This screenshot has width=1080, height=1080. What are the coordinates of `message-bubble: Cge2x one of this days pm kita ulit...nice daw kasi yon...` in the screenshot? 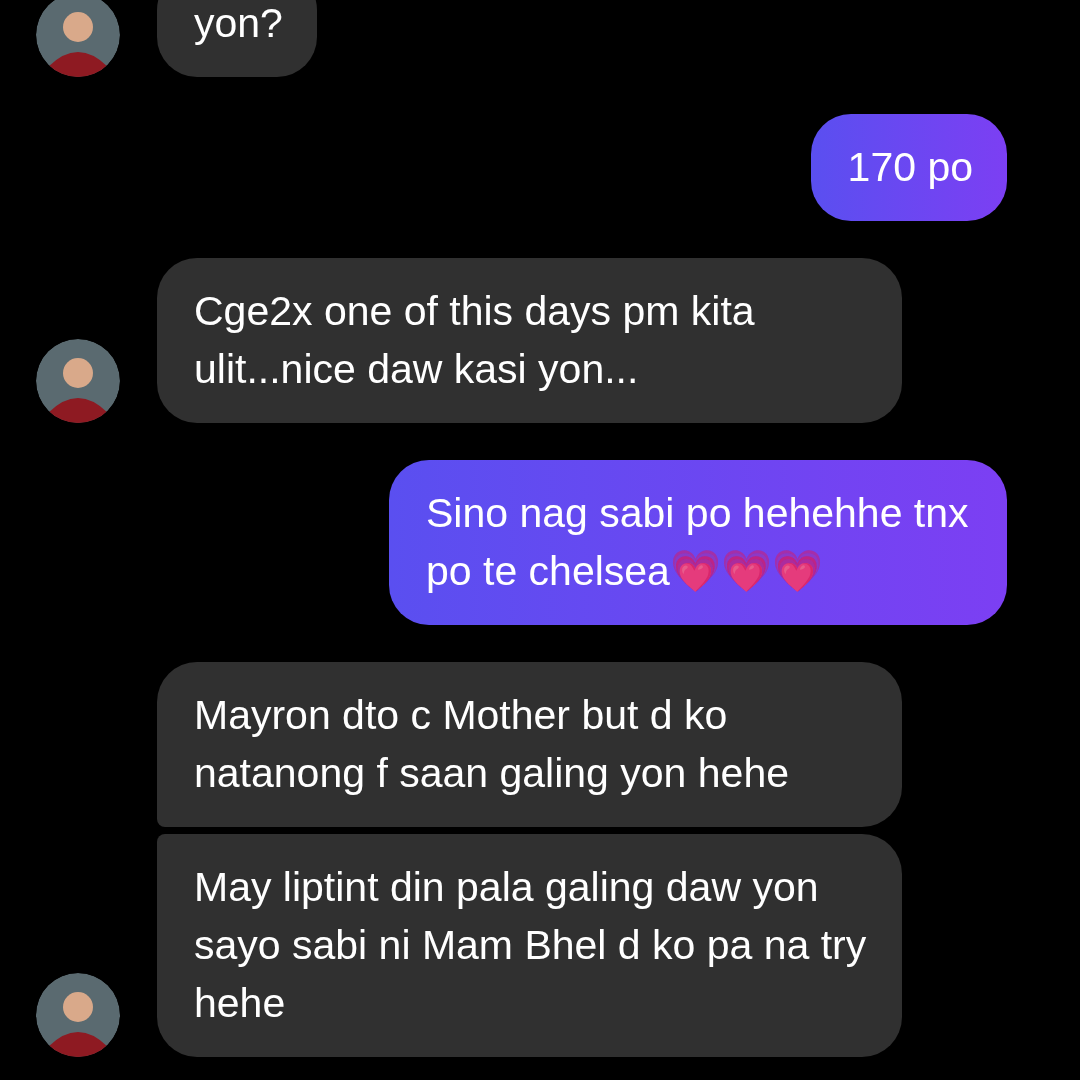 It's located at (529, 340).